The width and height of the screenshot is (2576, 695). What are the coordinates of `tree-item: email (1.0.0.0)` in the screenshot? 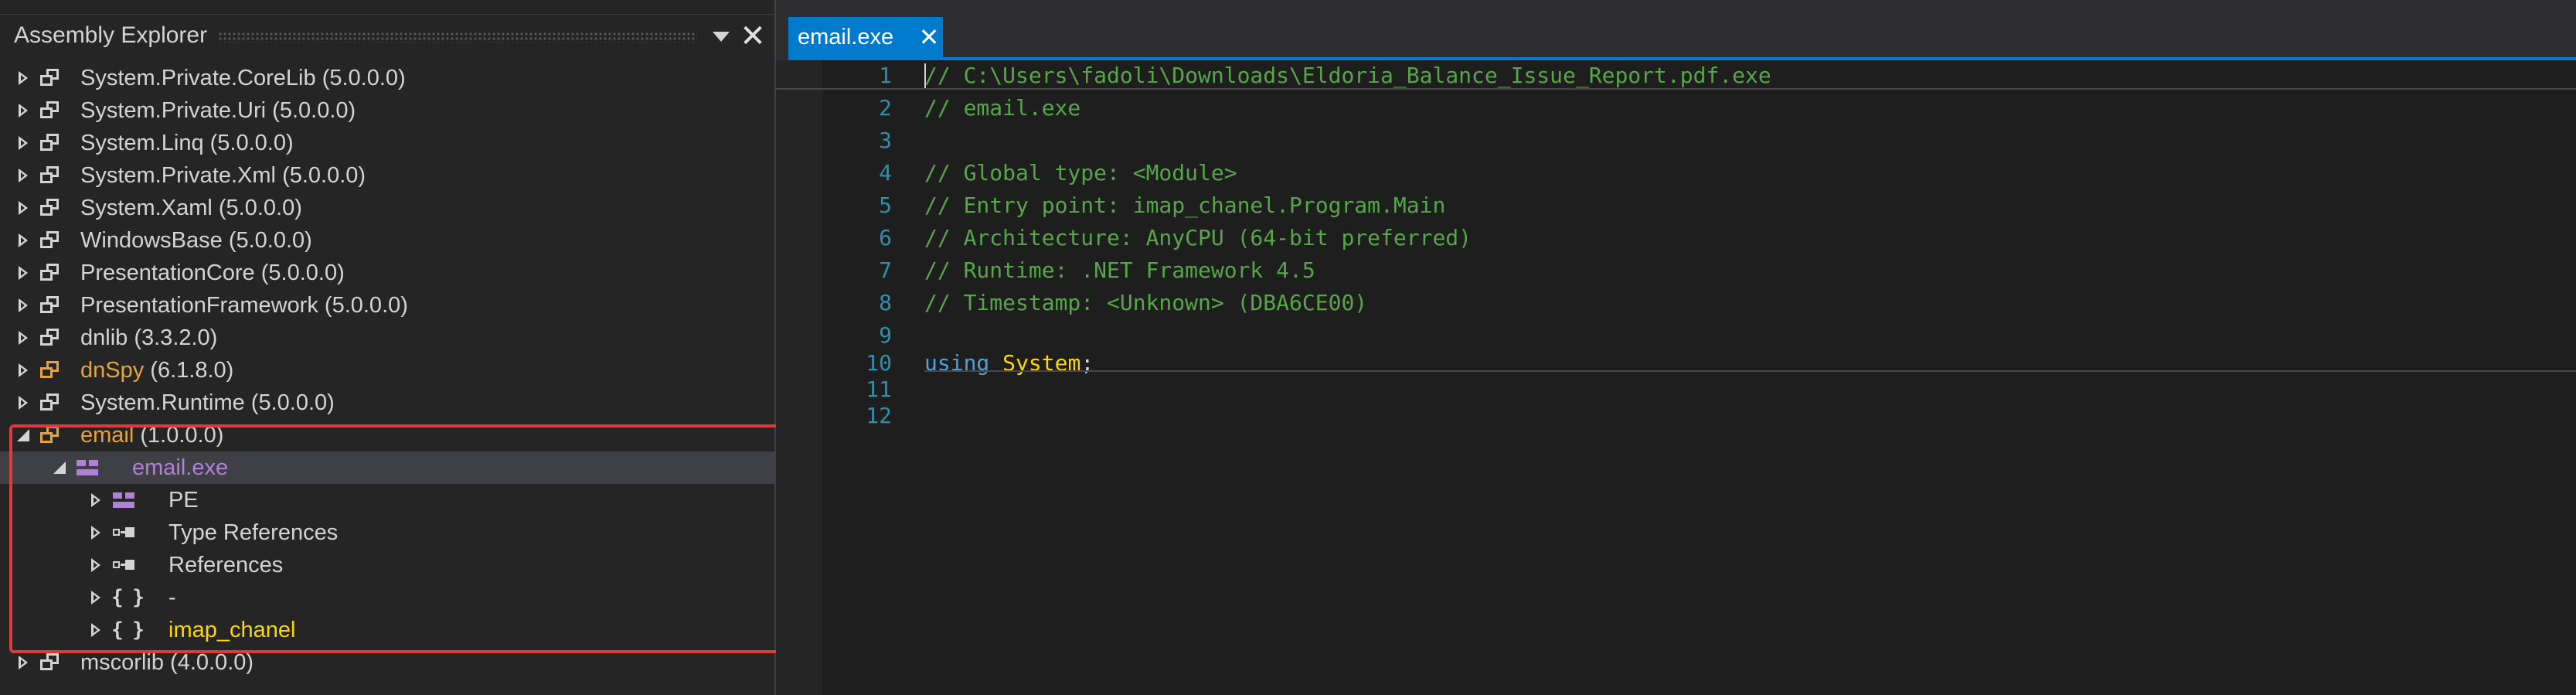 It's located at (387, 435).